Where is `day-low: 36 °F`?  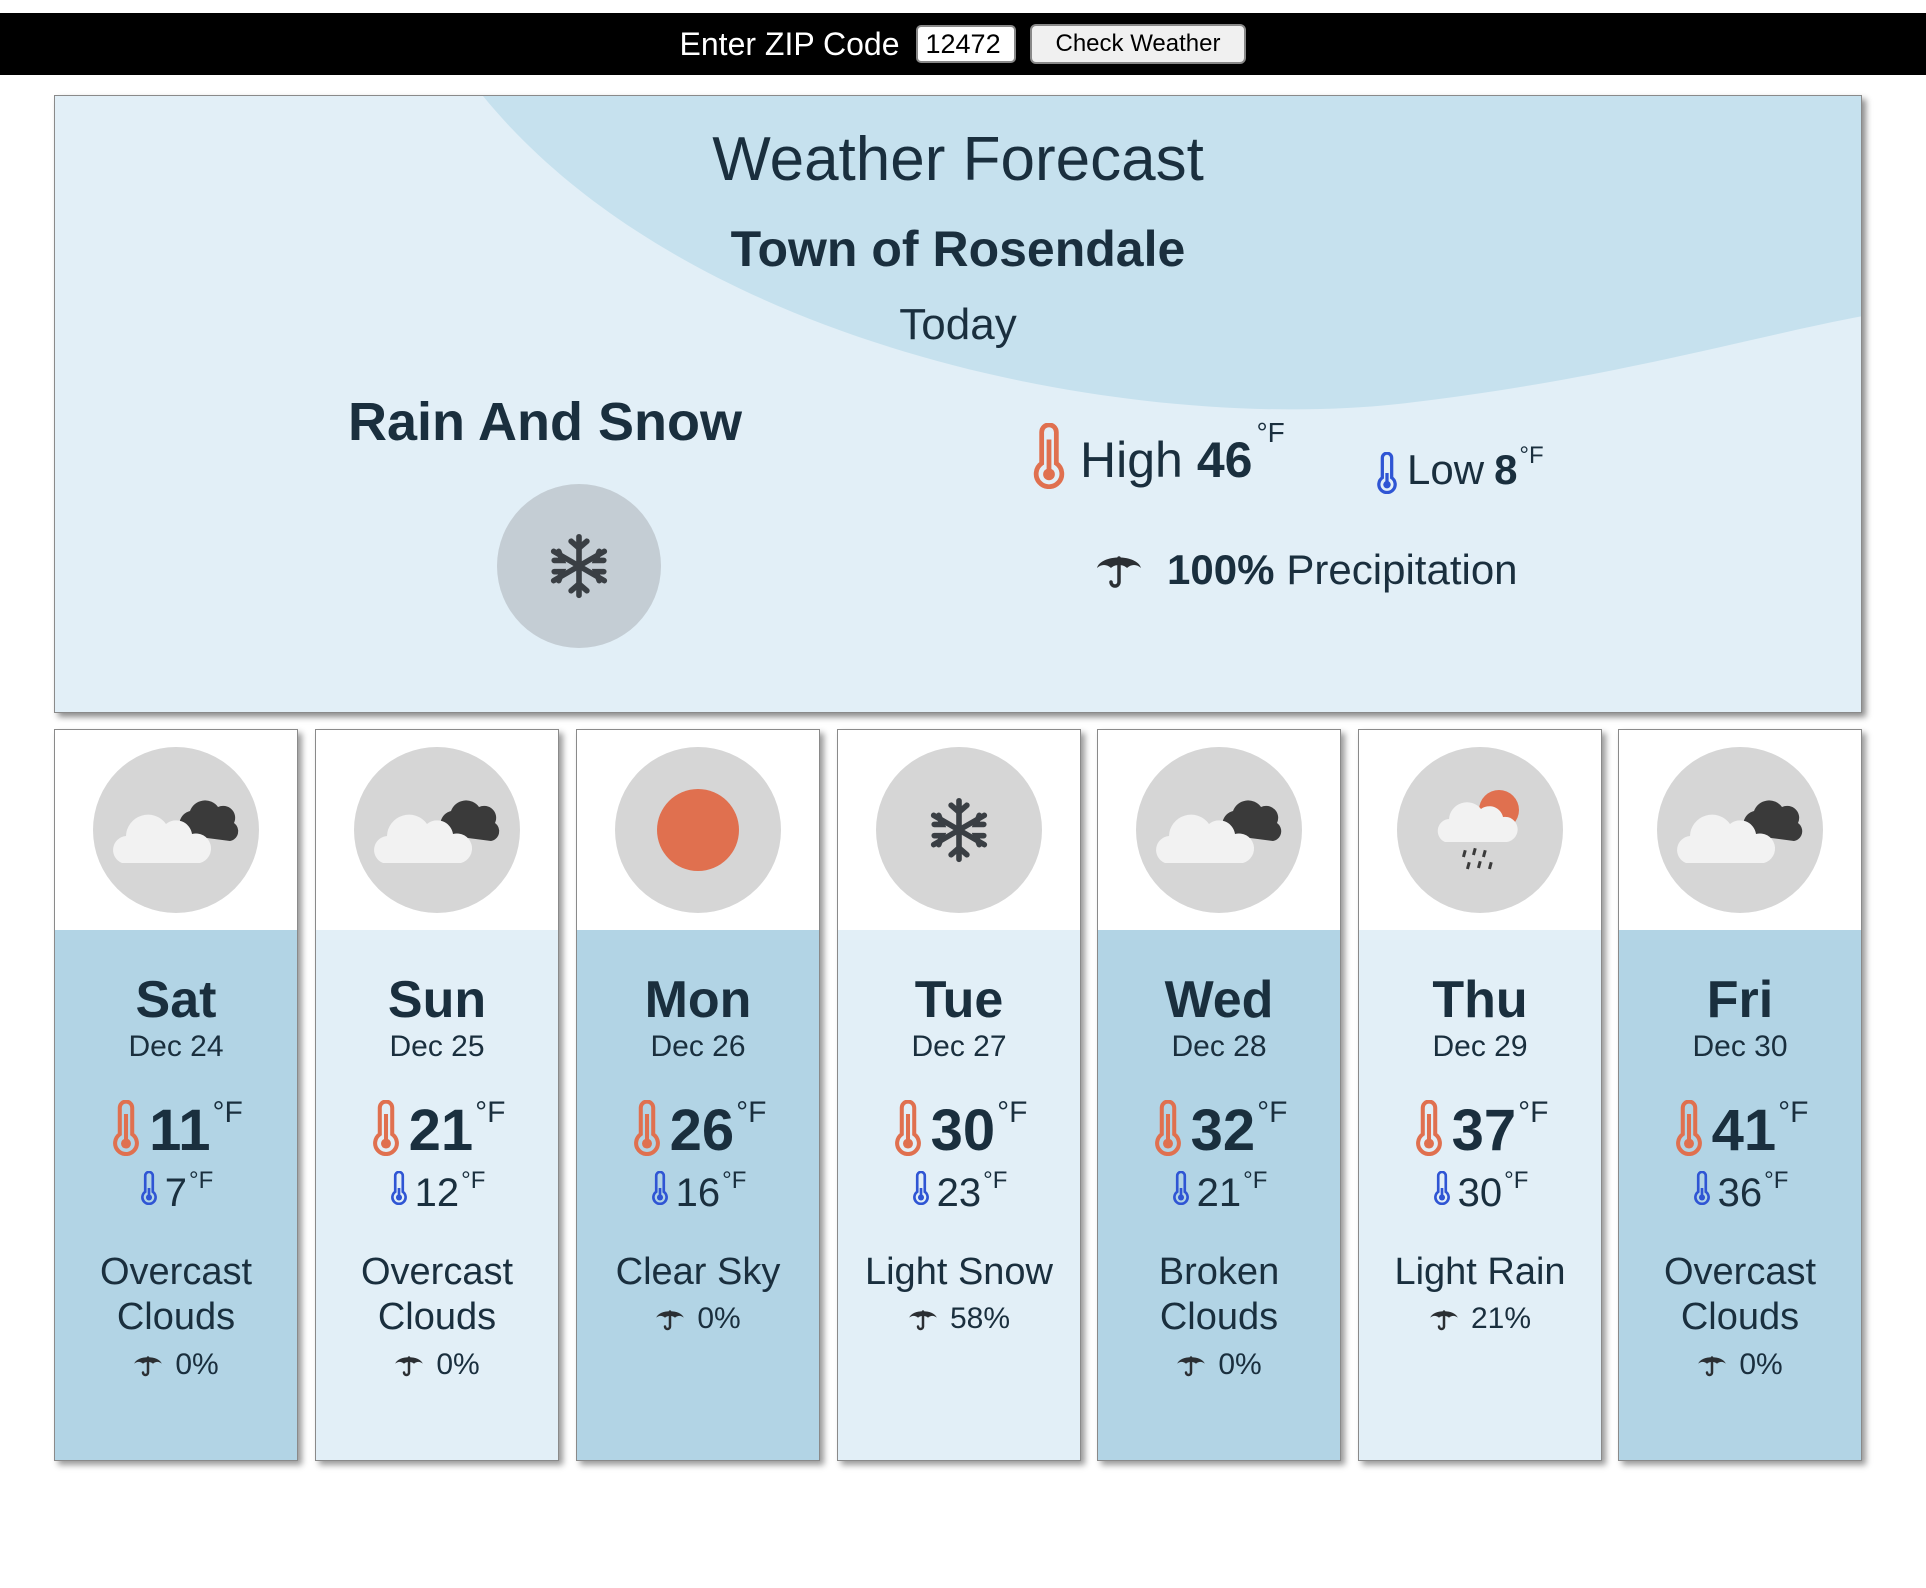 day-low: 36 °F is located at coordinates (1740, 1191).